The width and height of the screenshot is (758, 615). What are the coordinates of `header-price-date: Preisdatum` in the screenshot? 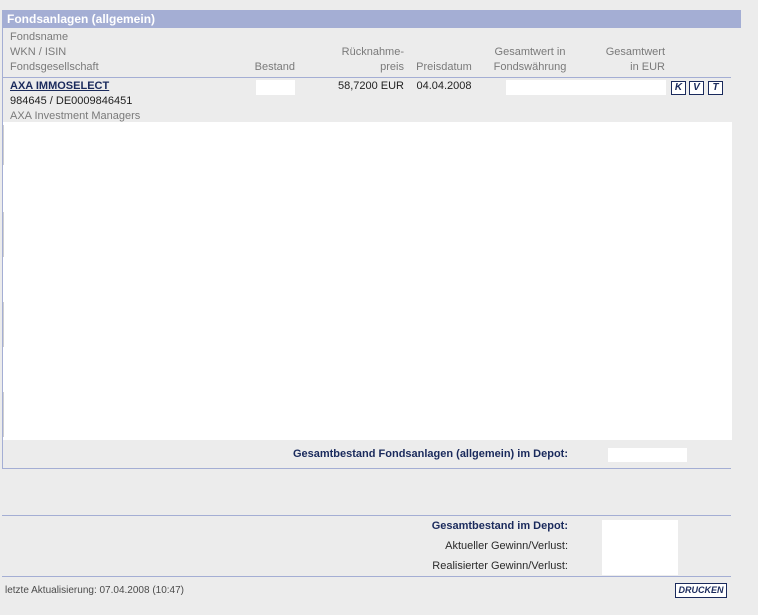 It's located at (444, 67).